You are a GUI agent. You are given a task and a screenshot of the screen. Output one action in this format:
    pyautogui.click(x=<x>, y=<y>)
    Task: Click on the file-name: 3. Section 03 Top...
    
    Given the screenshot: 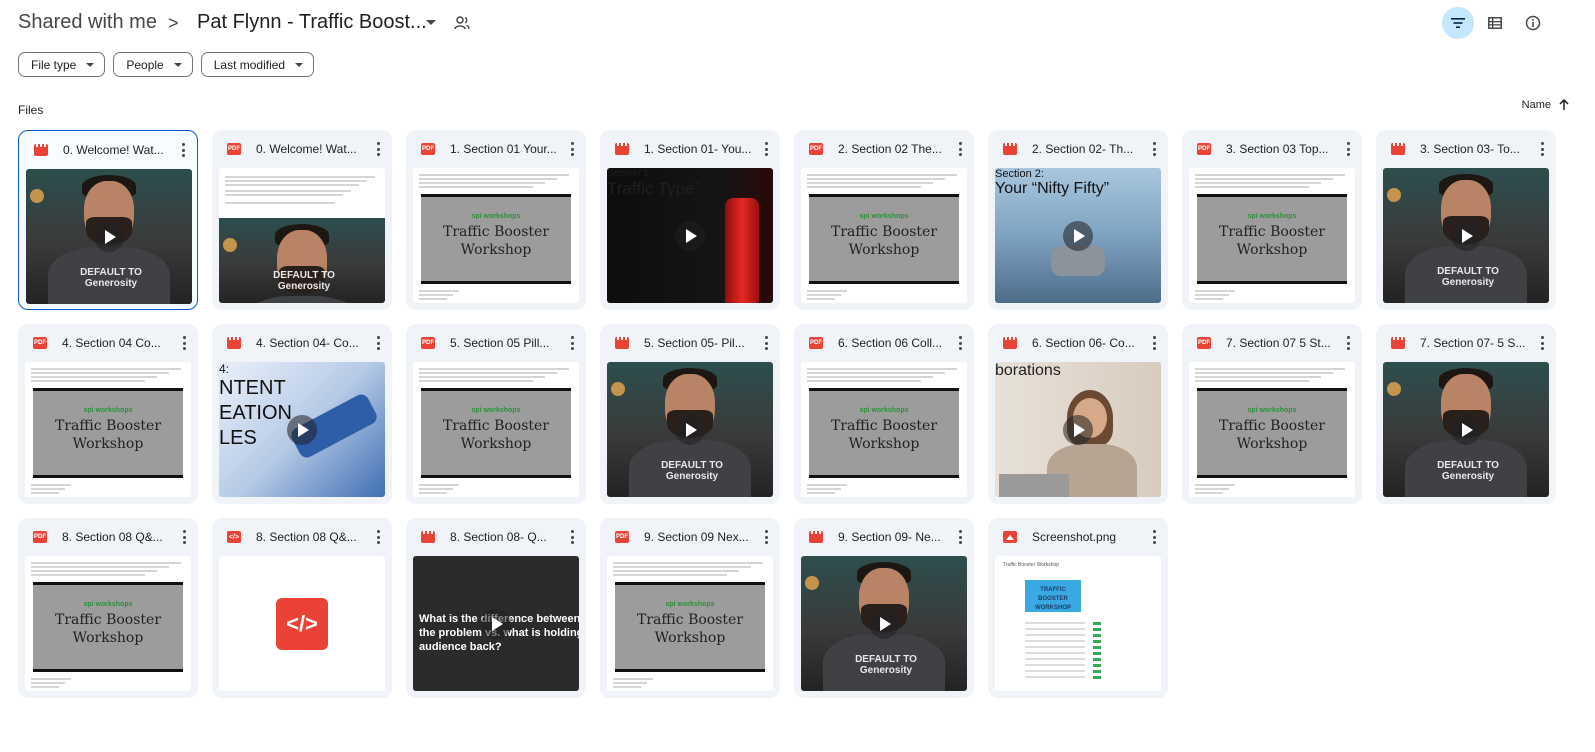 What is the action you would take?
    pyautogui.click(x=1281, y=149)
    